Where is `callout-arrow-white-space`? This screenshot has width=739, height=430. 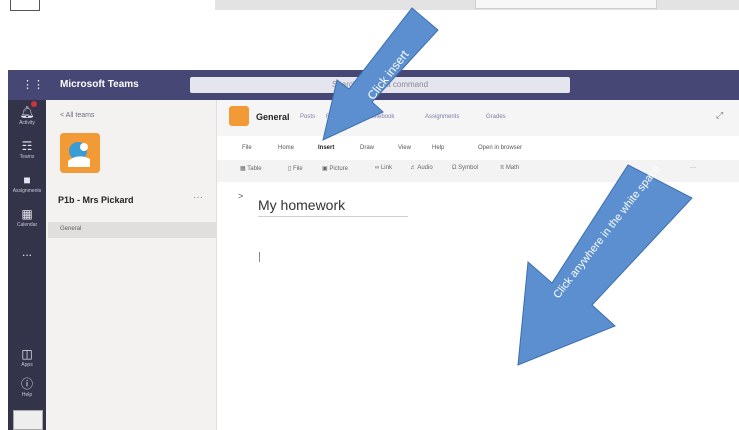 callout-arrow-white-space is located at coordinates (605, 265).